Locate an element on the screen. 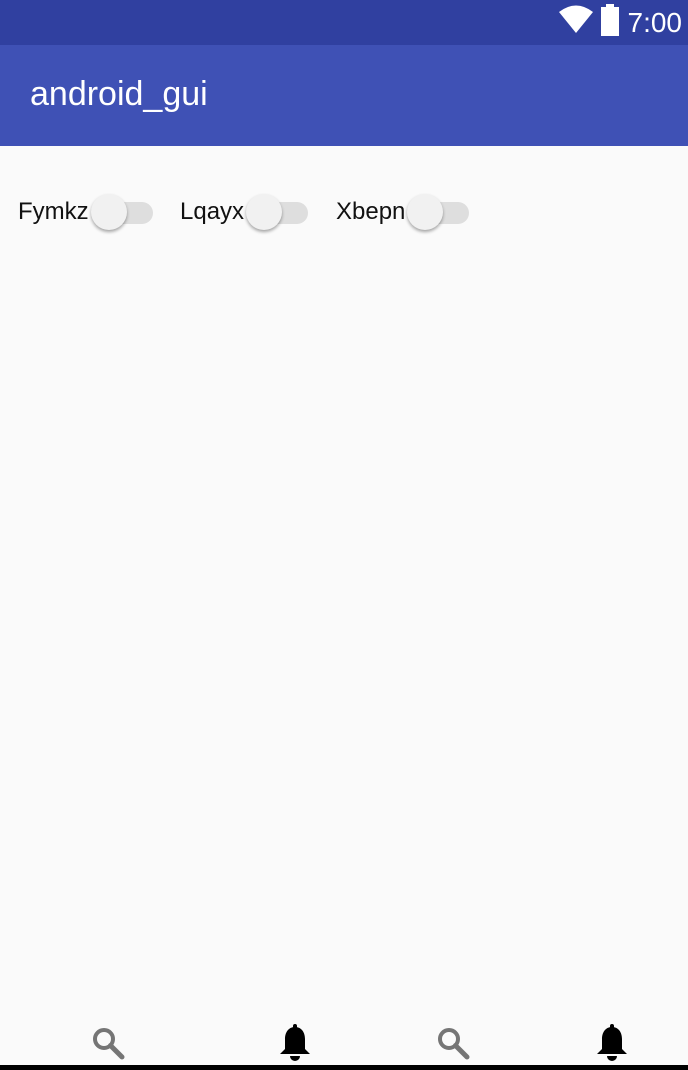  switch-item-lqayx: Lqayx is located at coordinates (244, 212).